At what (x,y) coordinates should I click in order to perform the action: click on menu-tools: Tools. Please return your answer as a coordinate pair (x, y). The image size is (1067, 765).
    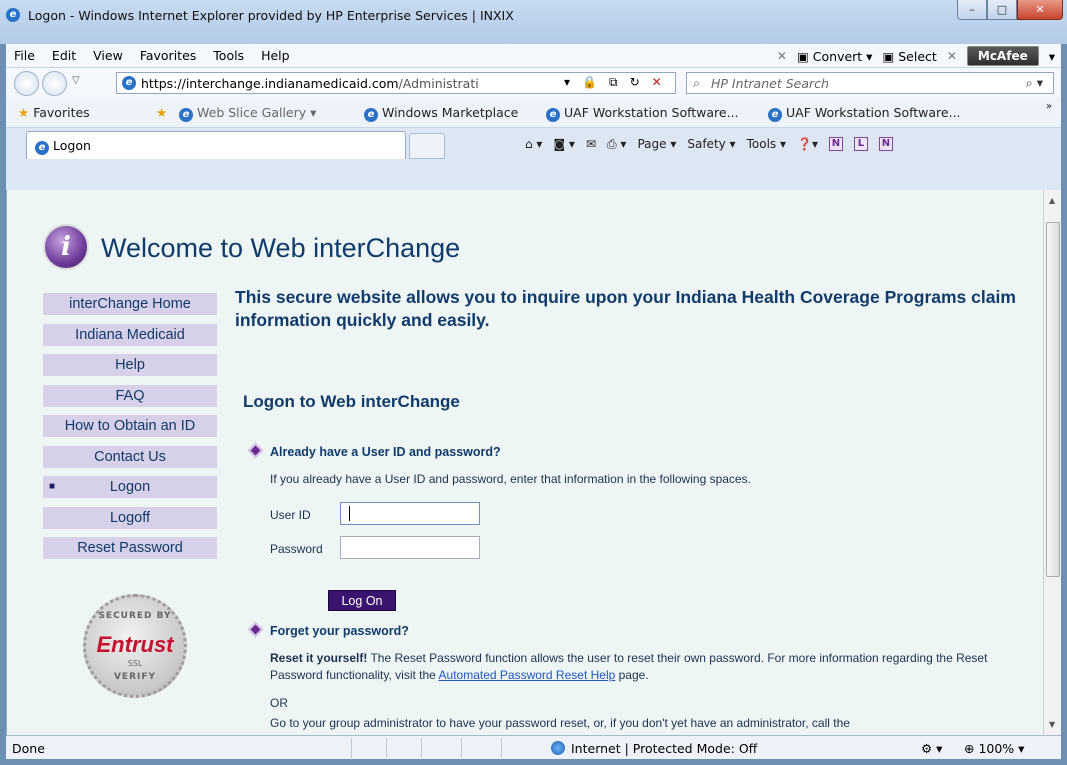
    Looking at the image, I should click on (228, 55).